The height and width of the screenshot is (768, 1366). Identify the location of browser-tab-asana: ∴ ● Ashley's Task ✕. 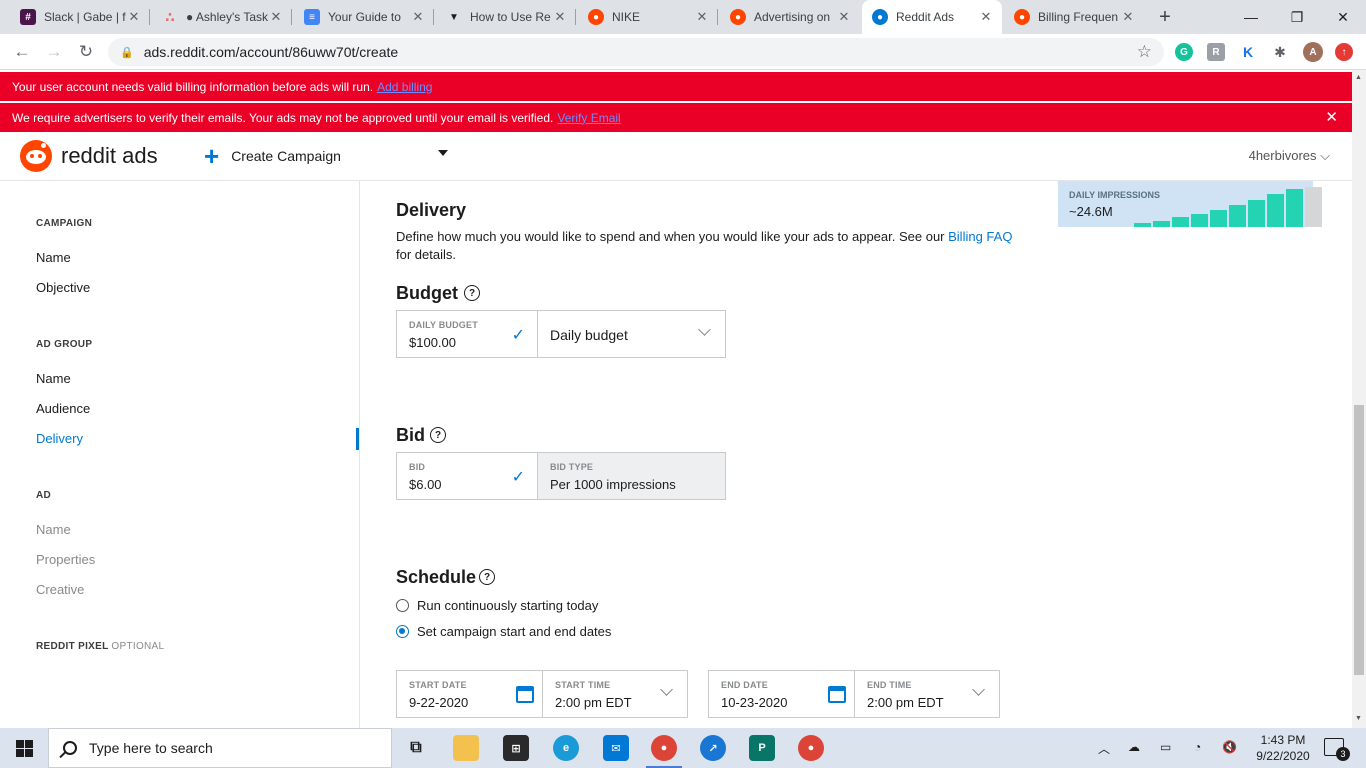
(222, 17).